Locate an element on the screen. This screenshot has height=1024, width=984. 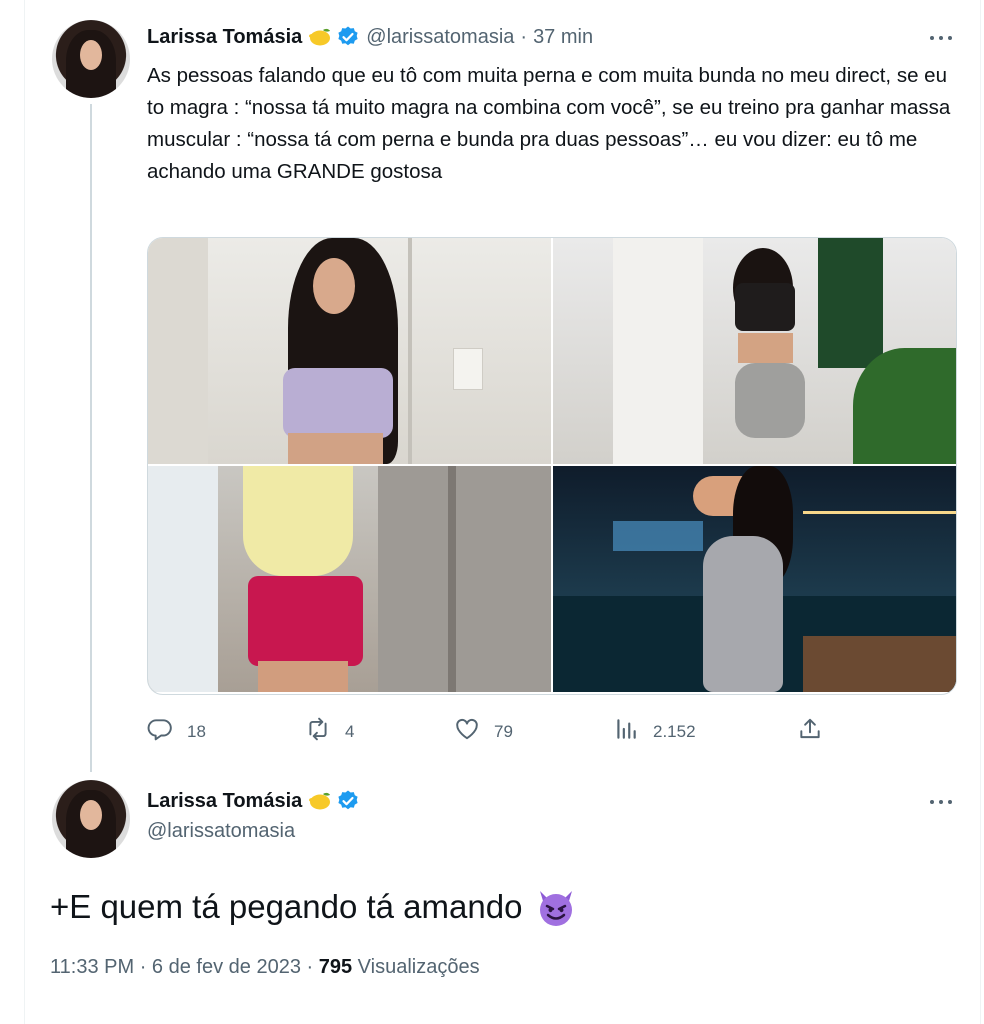
thread-line is located at coordinates (91, 438).